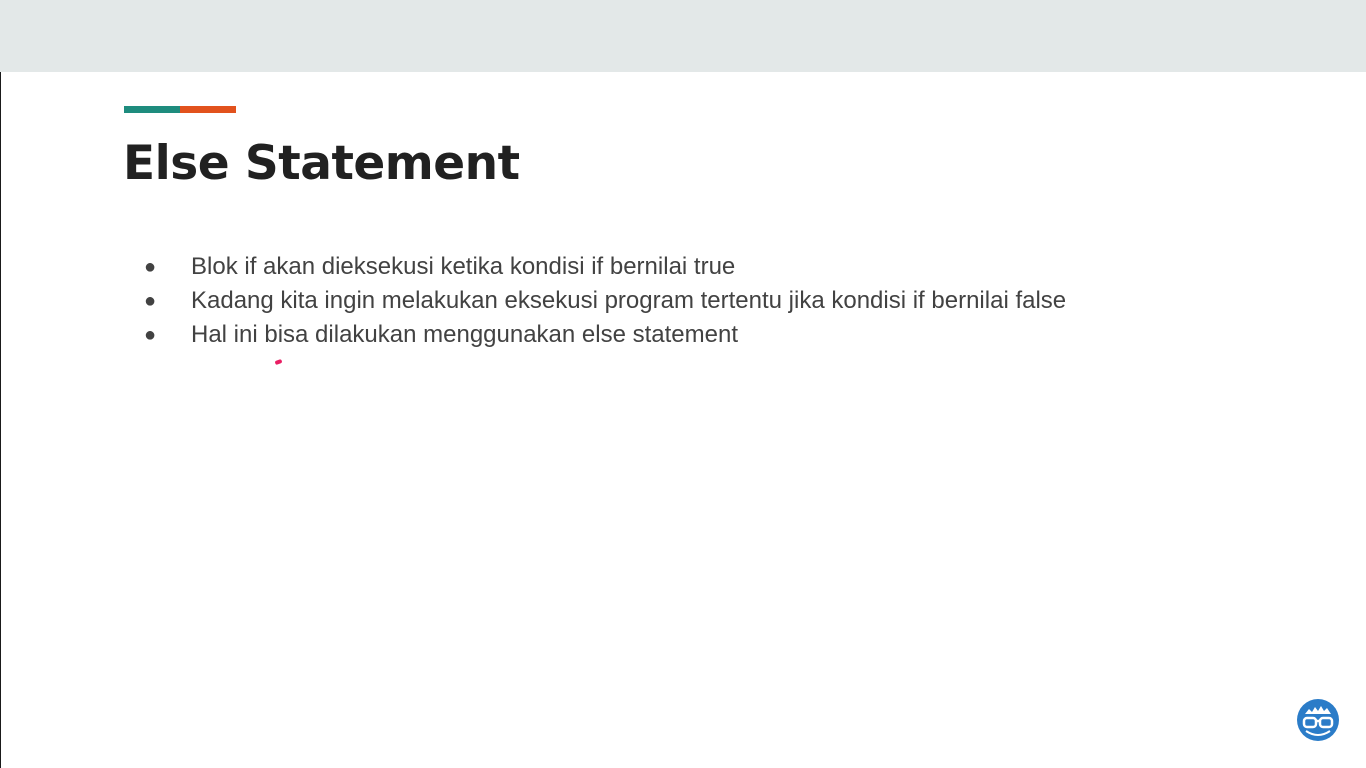  What do you see at coordinates (208, 109) in the screenshot?
I see `accent-segment-orange` at bounding box center [208, 109].